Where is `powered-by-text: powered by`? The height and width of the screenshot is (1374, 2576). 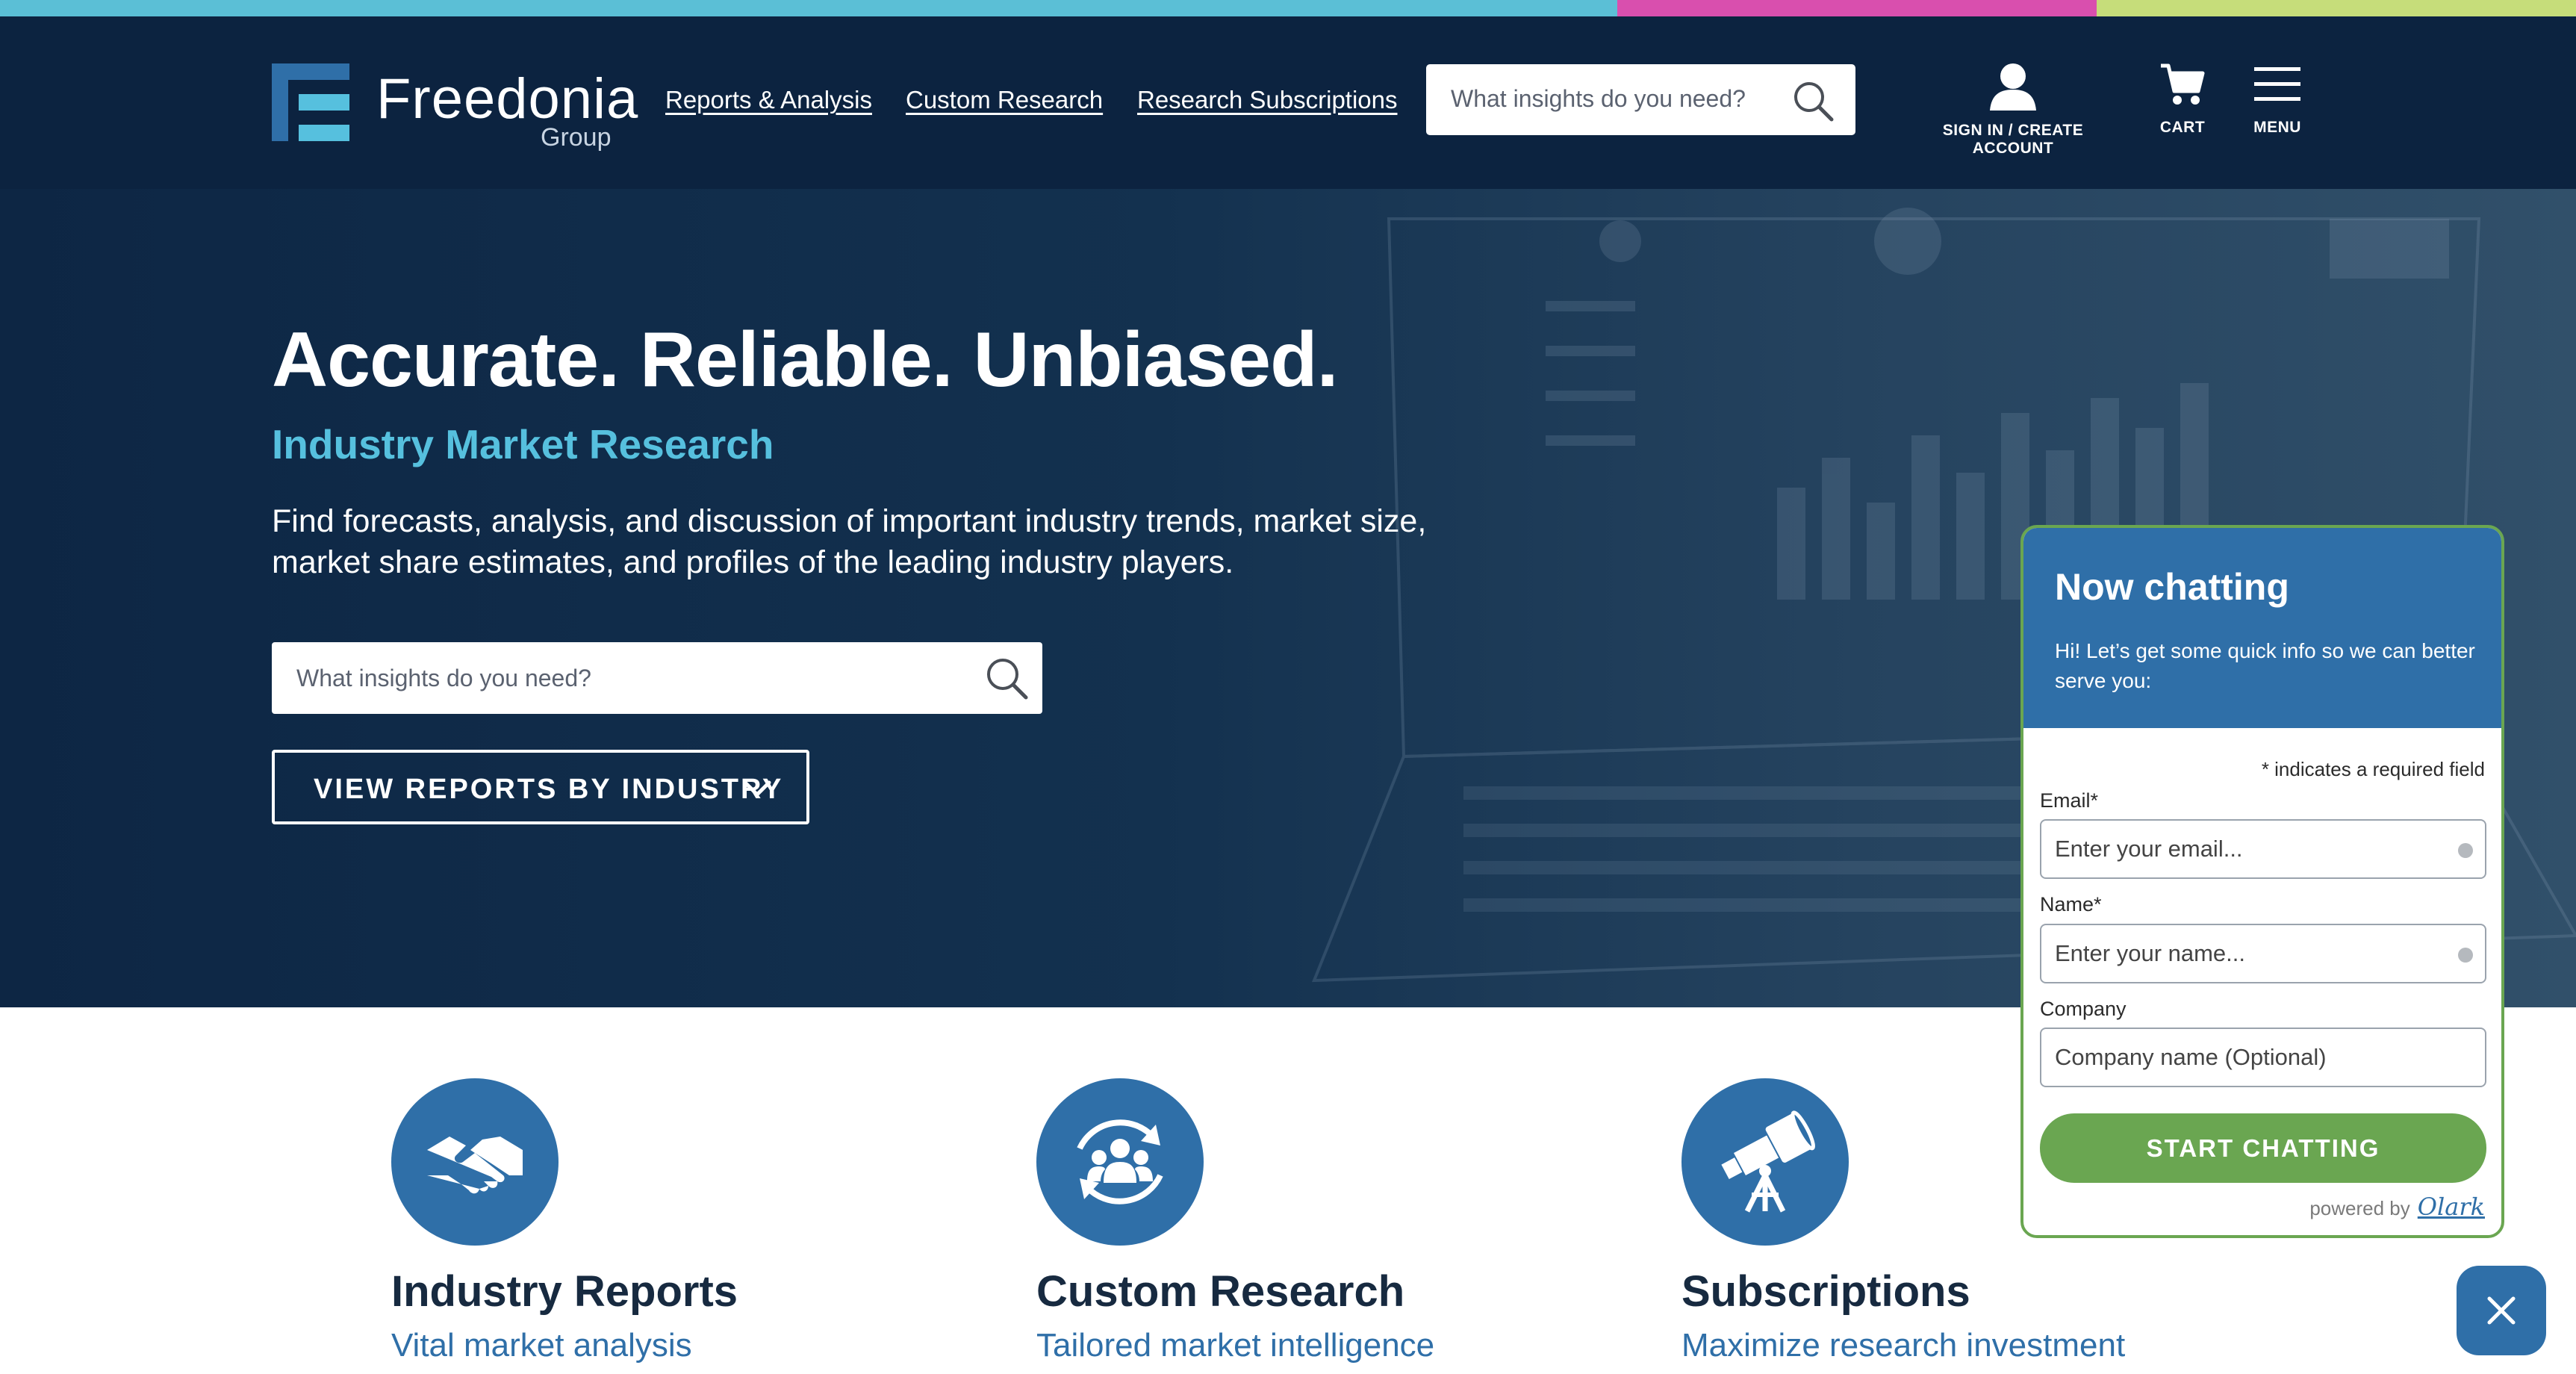 powered-by-text: powered by is located at coordinates (2359, 1208).